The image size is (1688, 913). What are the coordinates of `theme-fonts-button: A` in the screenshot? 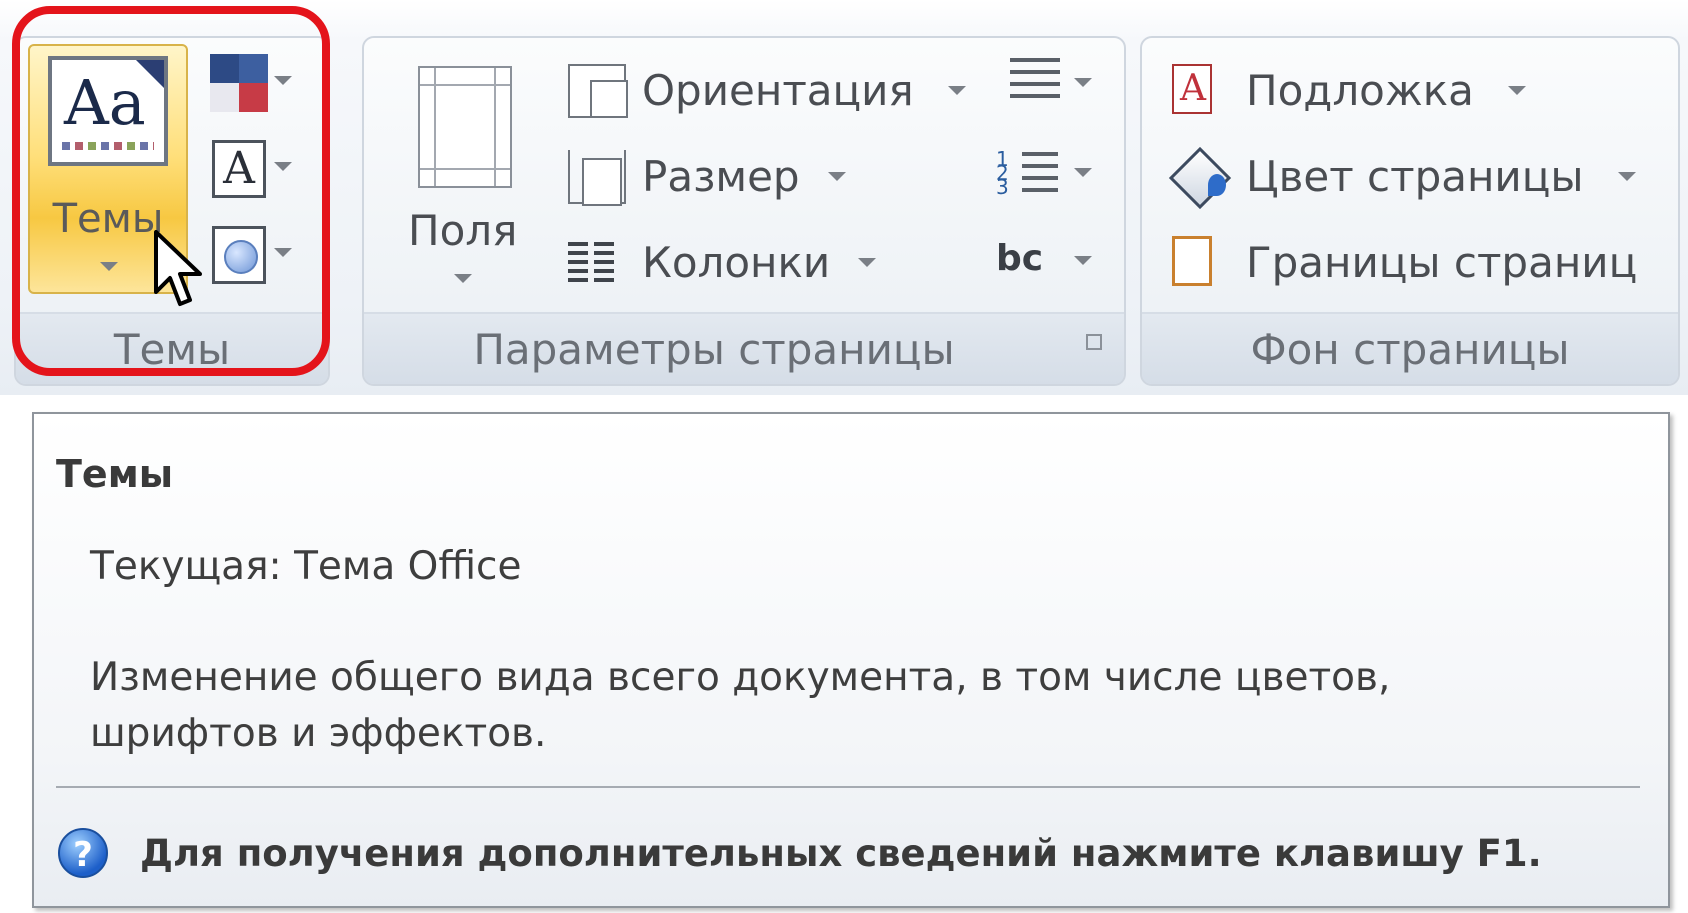 It's located at (246, 169).